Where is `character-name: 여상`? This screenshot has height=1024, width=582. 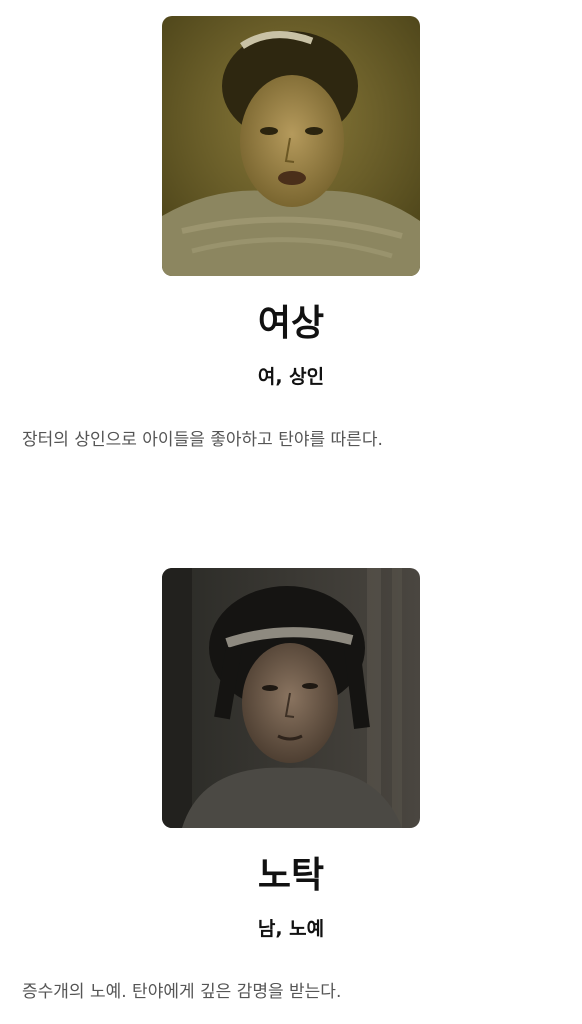
character-name: 여상 is located at coordinates (291, 323).